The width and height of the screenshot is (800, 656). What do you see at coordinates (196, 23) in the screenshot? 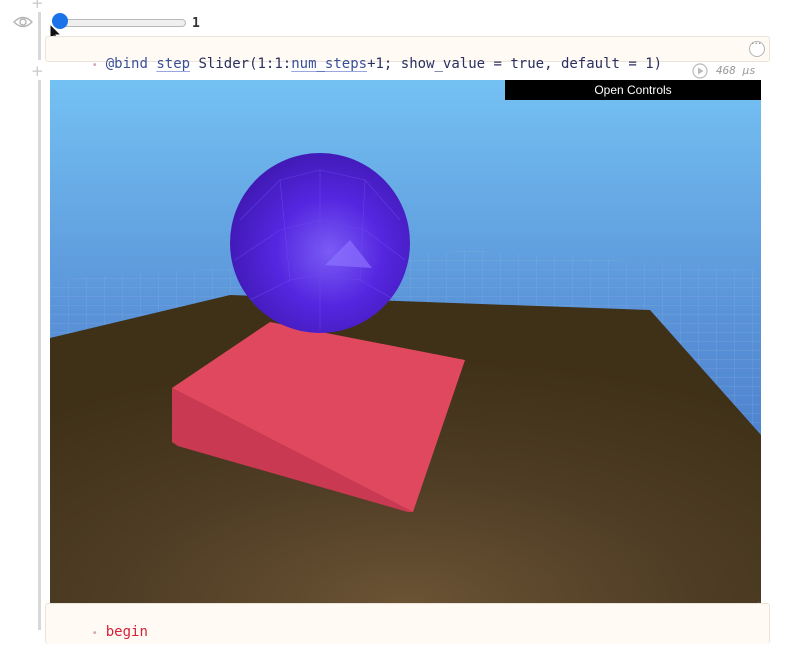
I see `slider-value: 1` at bounding box center [196, 23].